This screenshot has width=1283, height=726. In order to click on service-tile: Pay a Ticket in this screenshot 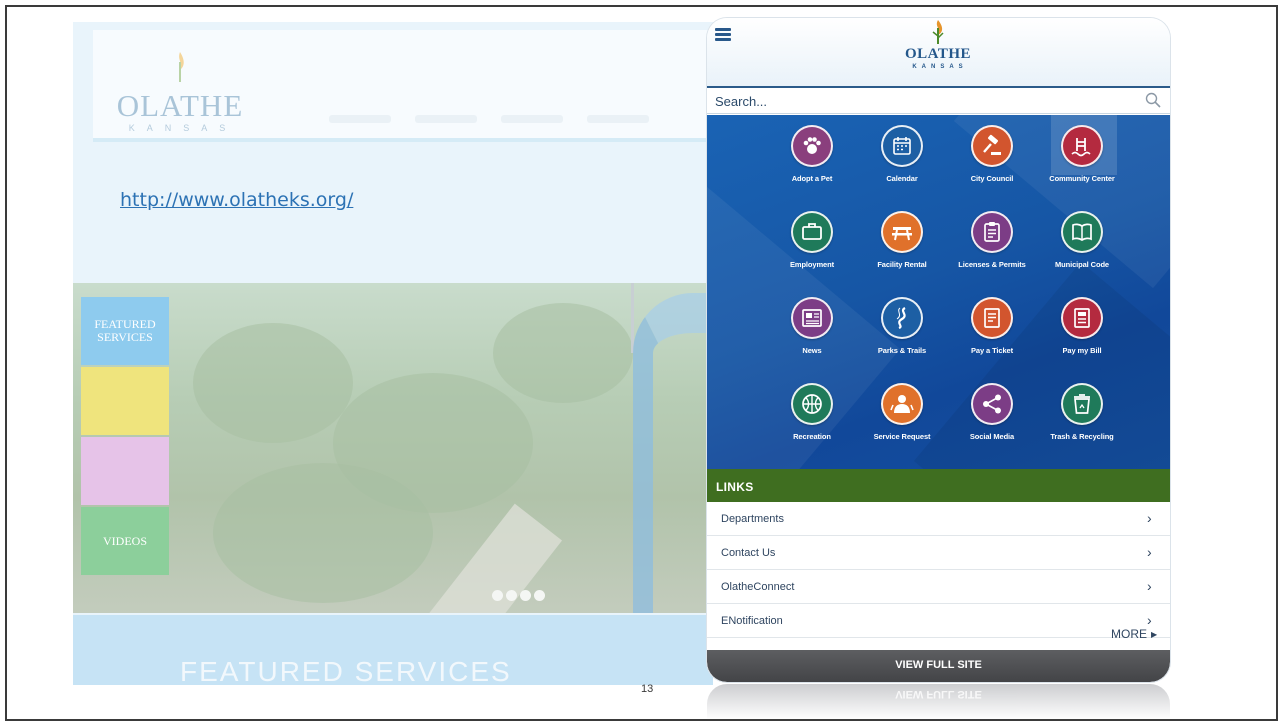, I will do `click(992, 340)`.